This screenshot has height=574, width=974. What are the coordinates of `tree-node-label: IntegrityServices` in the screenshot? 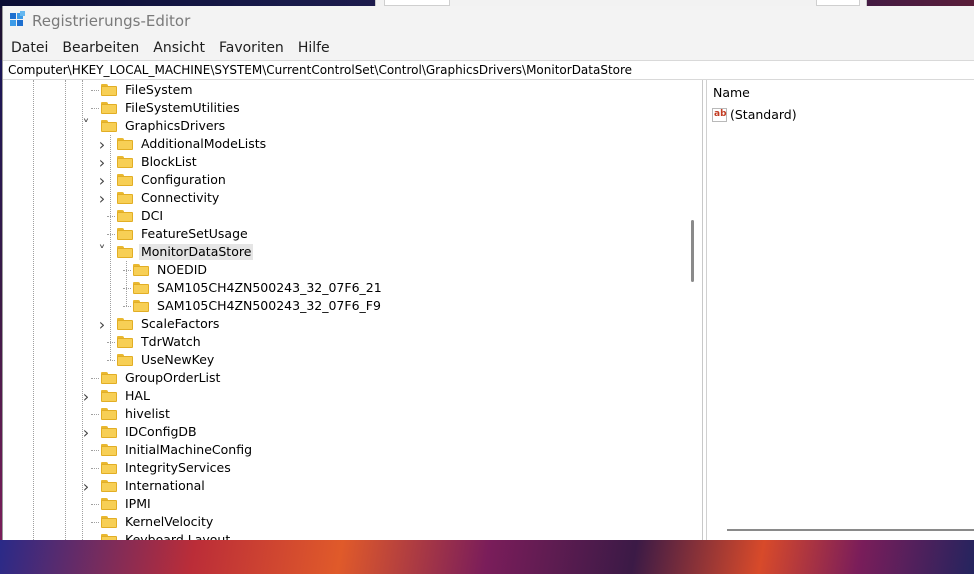 It's located at (178, 467).